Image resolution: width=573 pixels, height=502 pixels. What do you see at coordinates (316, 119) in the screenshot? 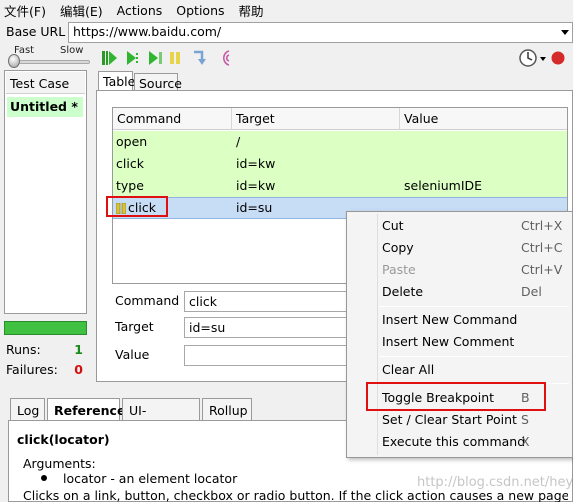
I see `column-header-target: Target` at bounding box center [316, 119].